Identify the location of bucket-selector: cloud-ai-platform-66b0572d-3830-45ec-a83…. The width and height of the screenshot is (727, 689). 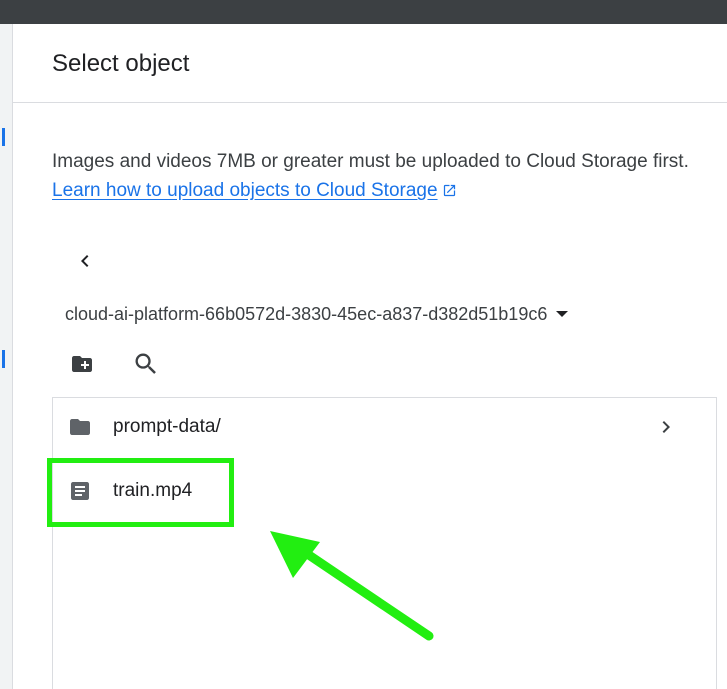
(317, 314).